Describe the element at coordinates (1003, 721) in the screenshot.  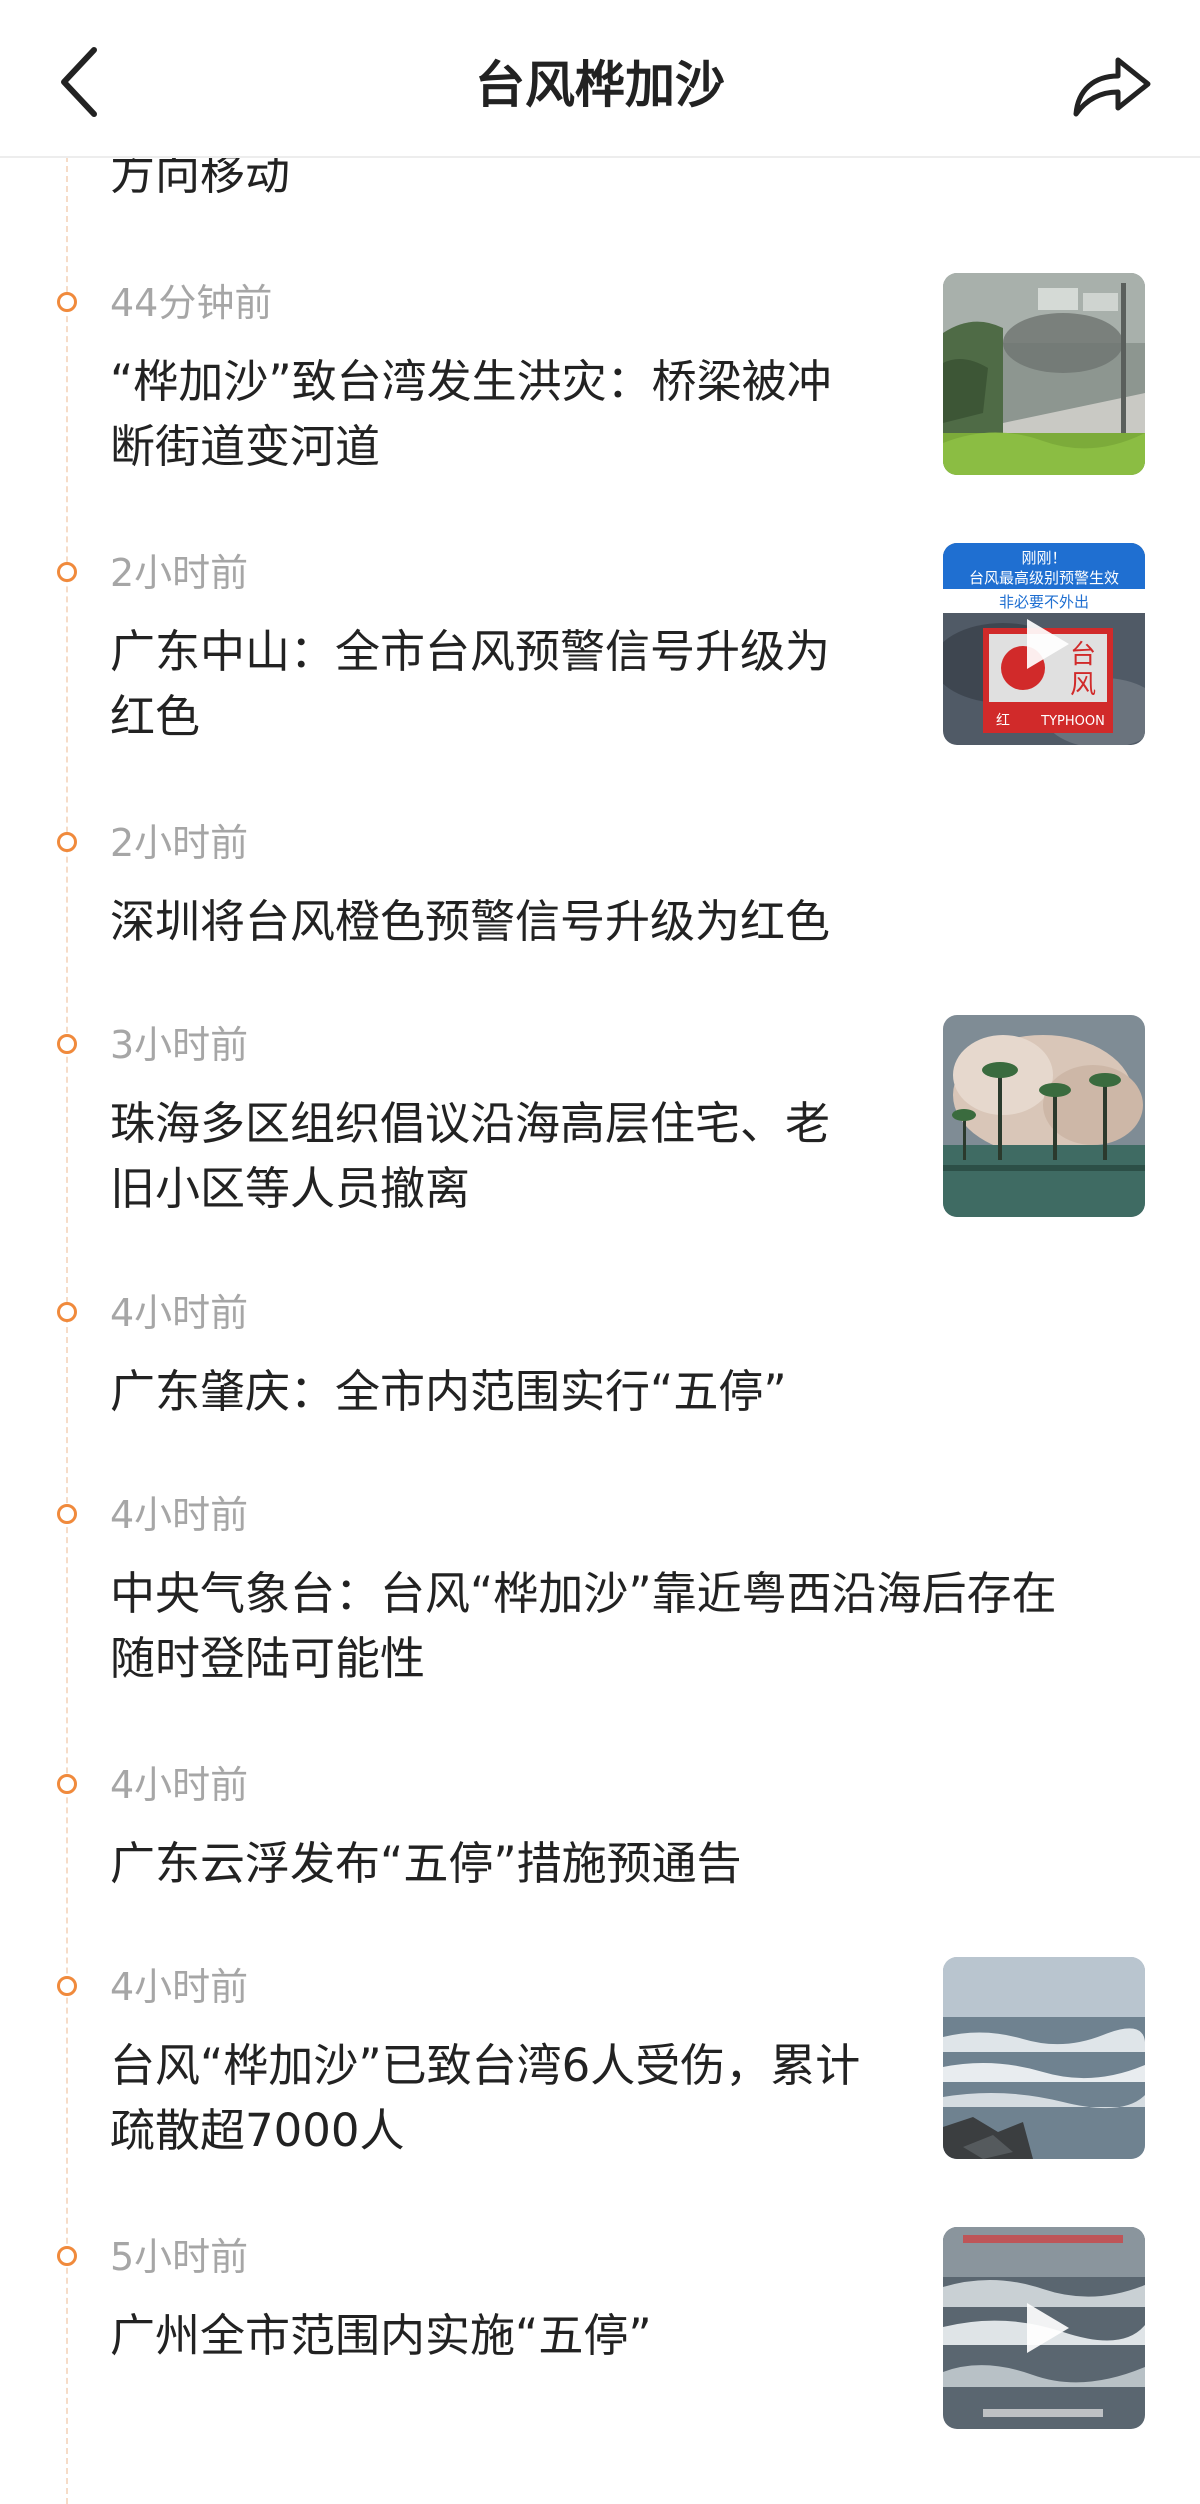
I see `thumb-sign-red: 红` at that location.